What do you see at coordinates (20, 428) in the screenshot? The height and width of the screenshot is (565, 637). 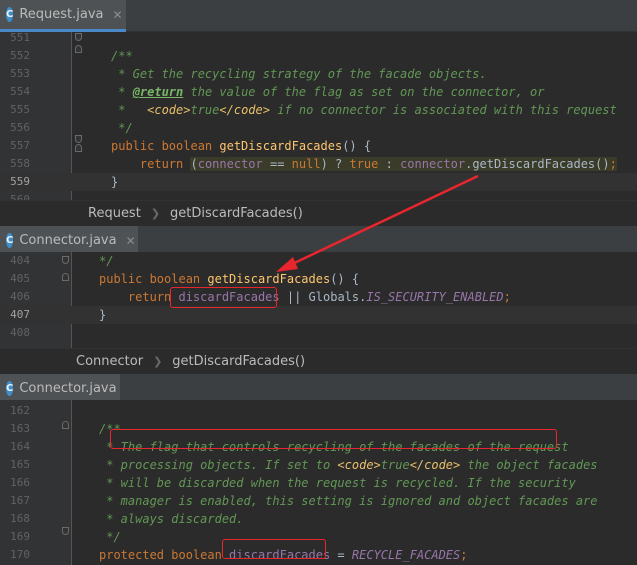 I see `line-number: 163` at bounding box center [20, 428].